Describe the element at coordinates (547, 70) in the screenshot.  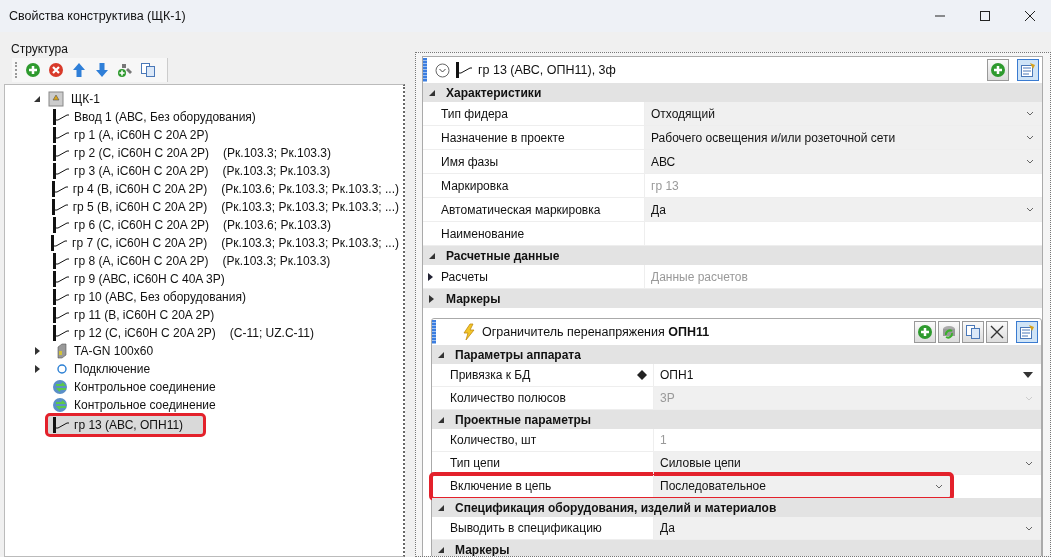
I see `feeder-title: гр 13 (АВС, ОПН11), 3ф` at that location.